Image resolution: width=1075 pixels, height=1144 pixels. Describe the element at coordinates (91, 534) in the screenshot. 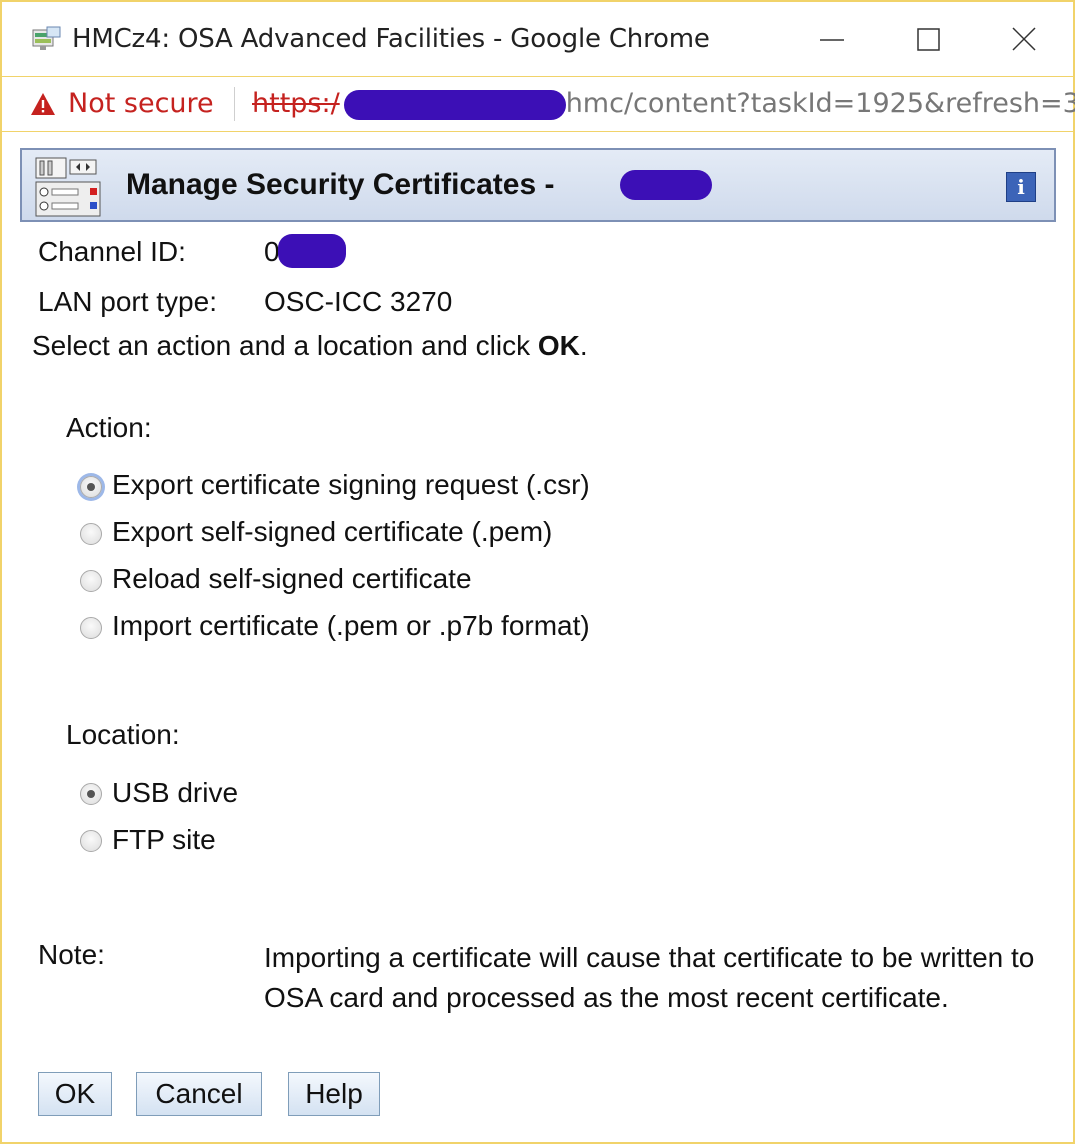

I see `action-radio-export-pem` at that location.